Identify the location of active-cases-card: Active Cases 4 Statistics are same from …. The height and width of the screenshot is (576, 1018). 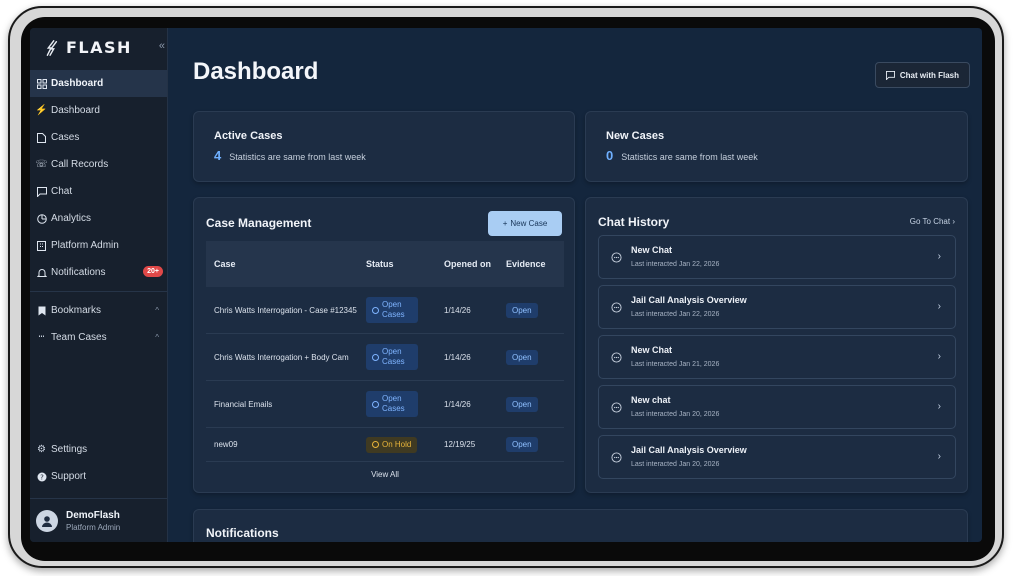
(384, 146).